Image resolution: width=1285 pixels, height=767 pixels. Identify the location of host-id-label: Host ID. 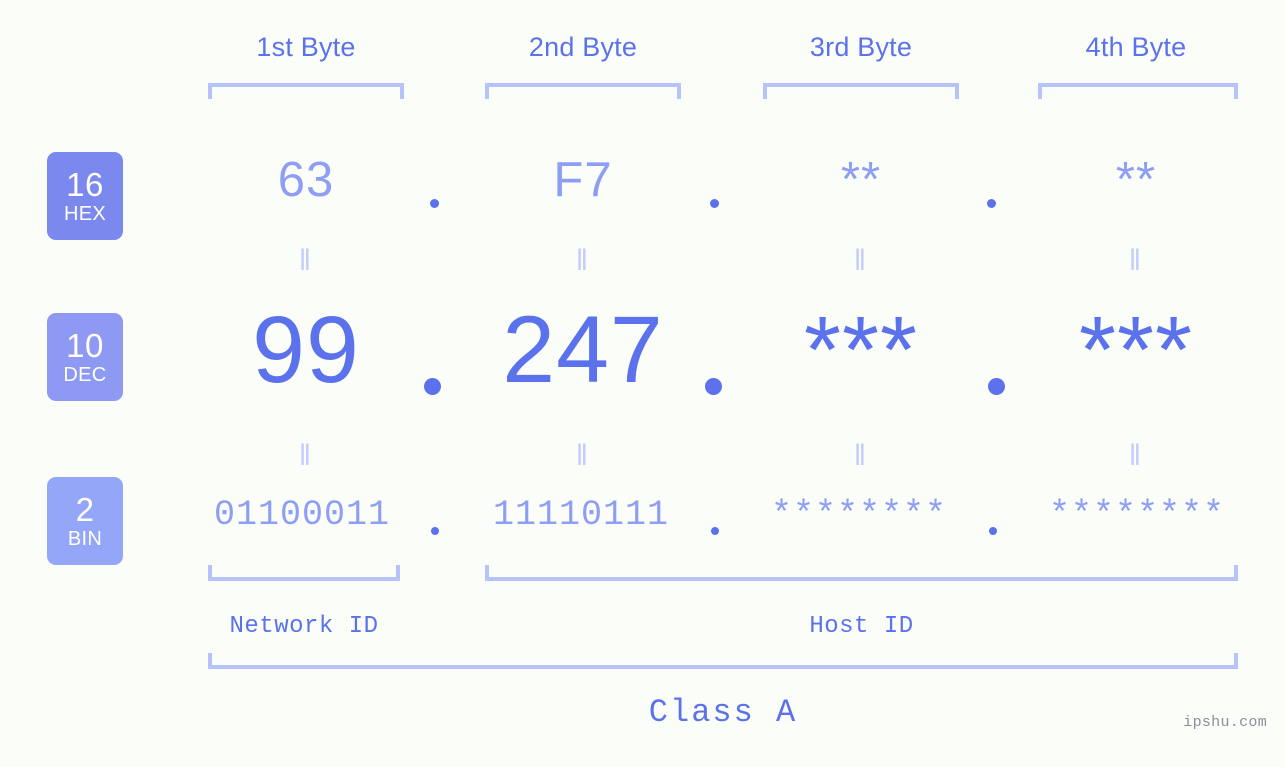
(861, 626).